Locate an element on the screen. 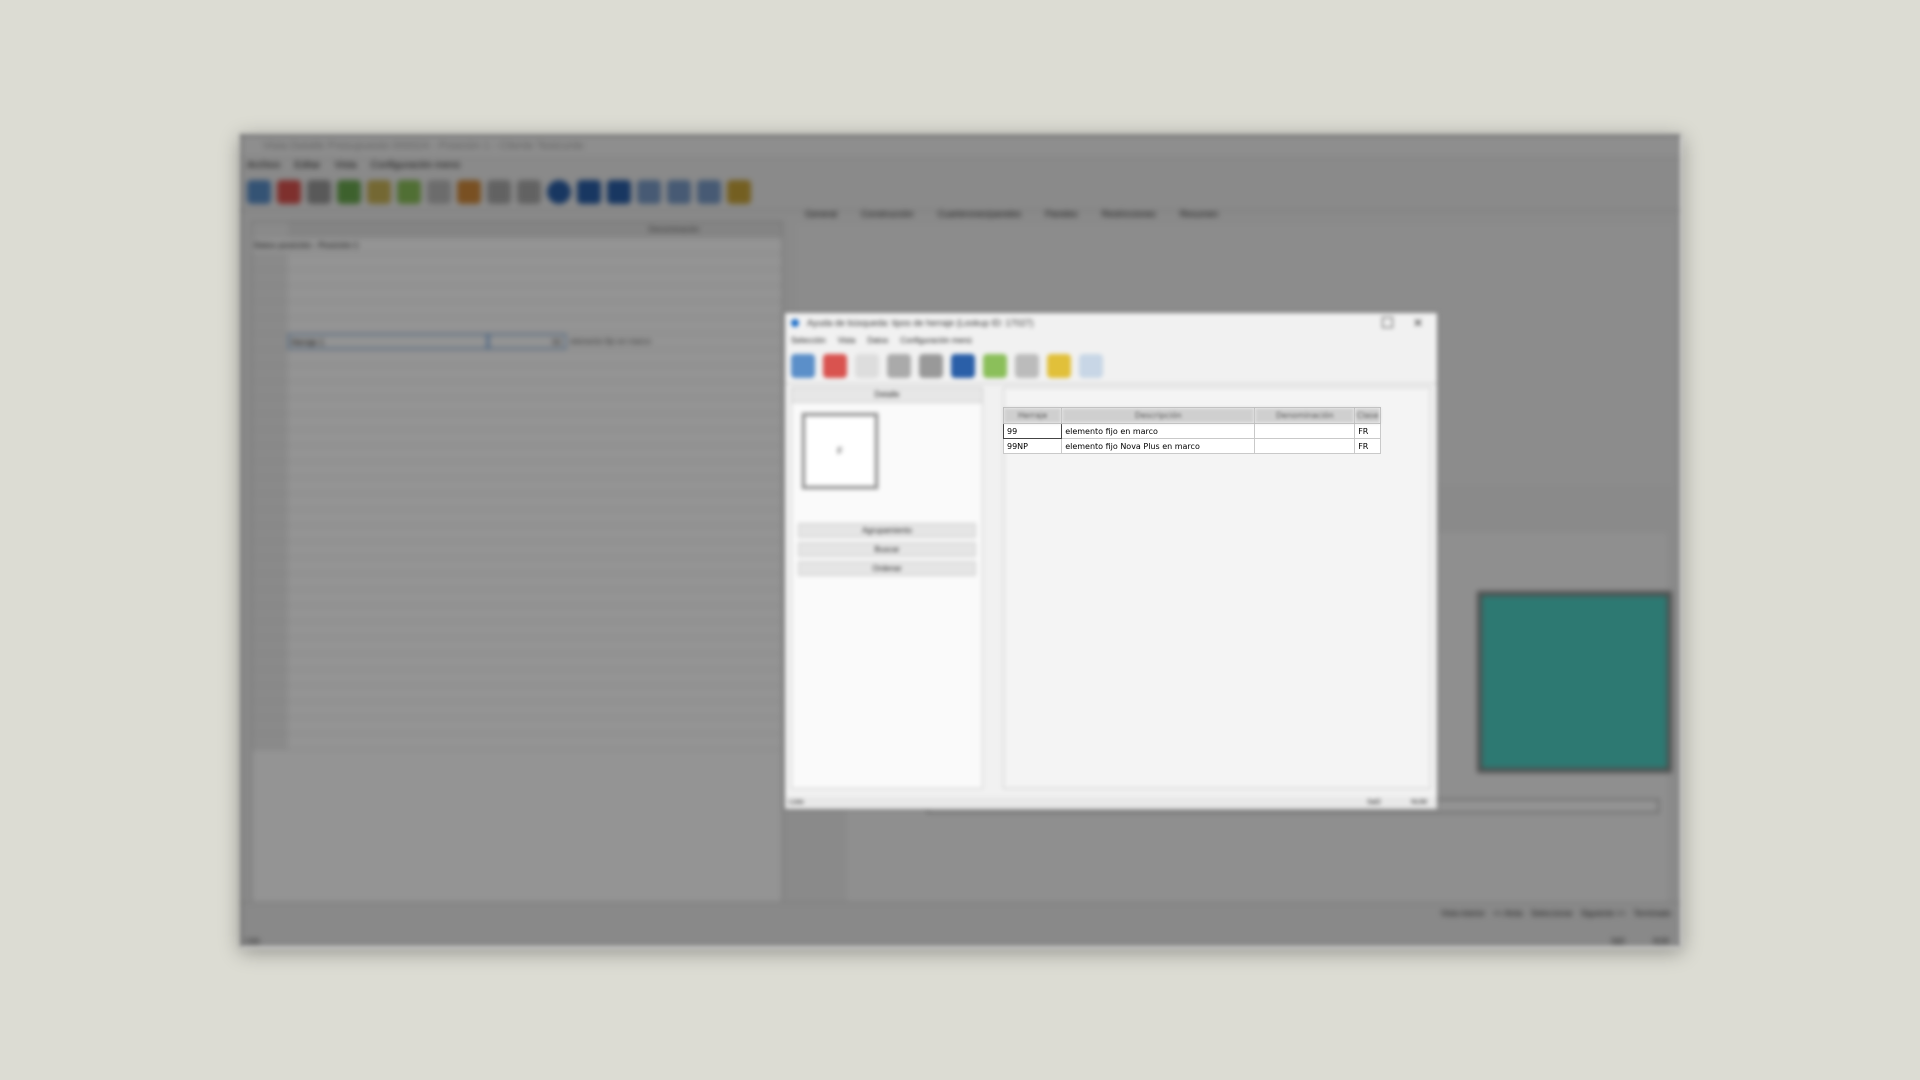 The width and height of the screenshot is (1920, 1080). globe-icon is located at coordinates (803, 366).